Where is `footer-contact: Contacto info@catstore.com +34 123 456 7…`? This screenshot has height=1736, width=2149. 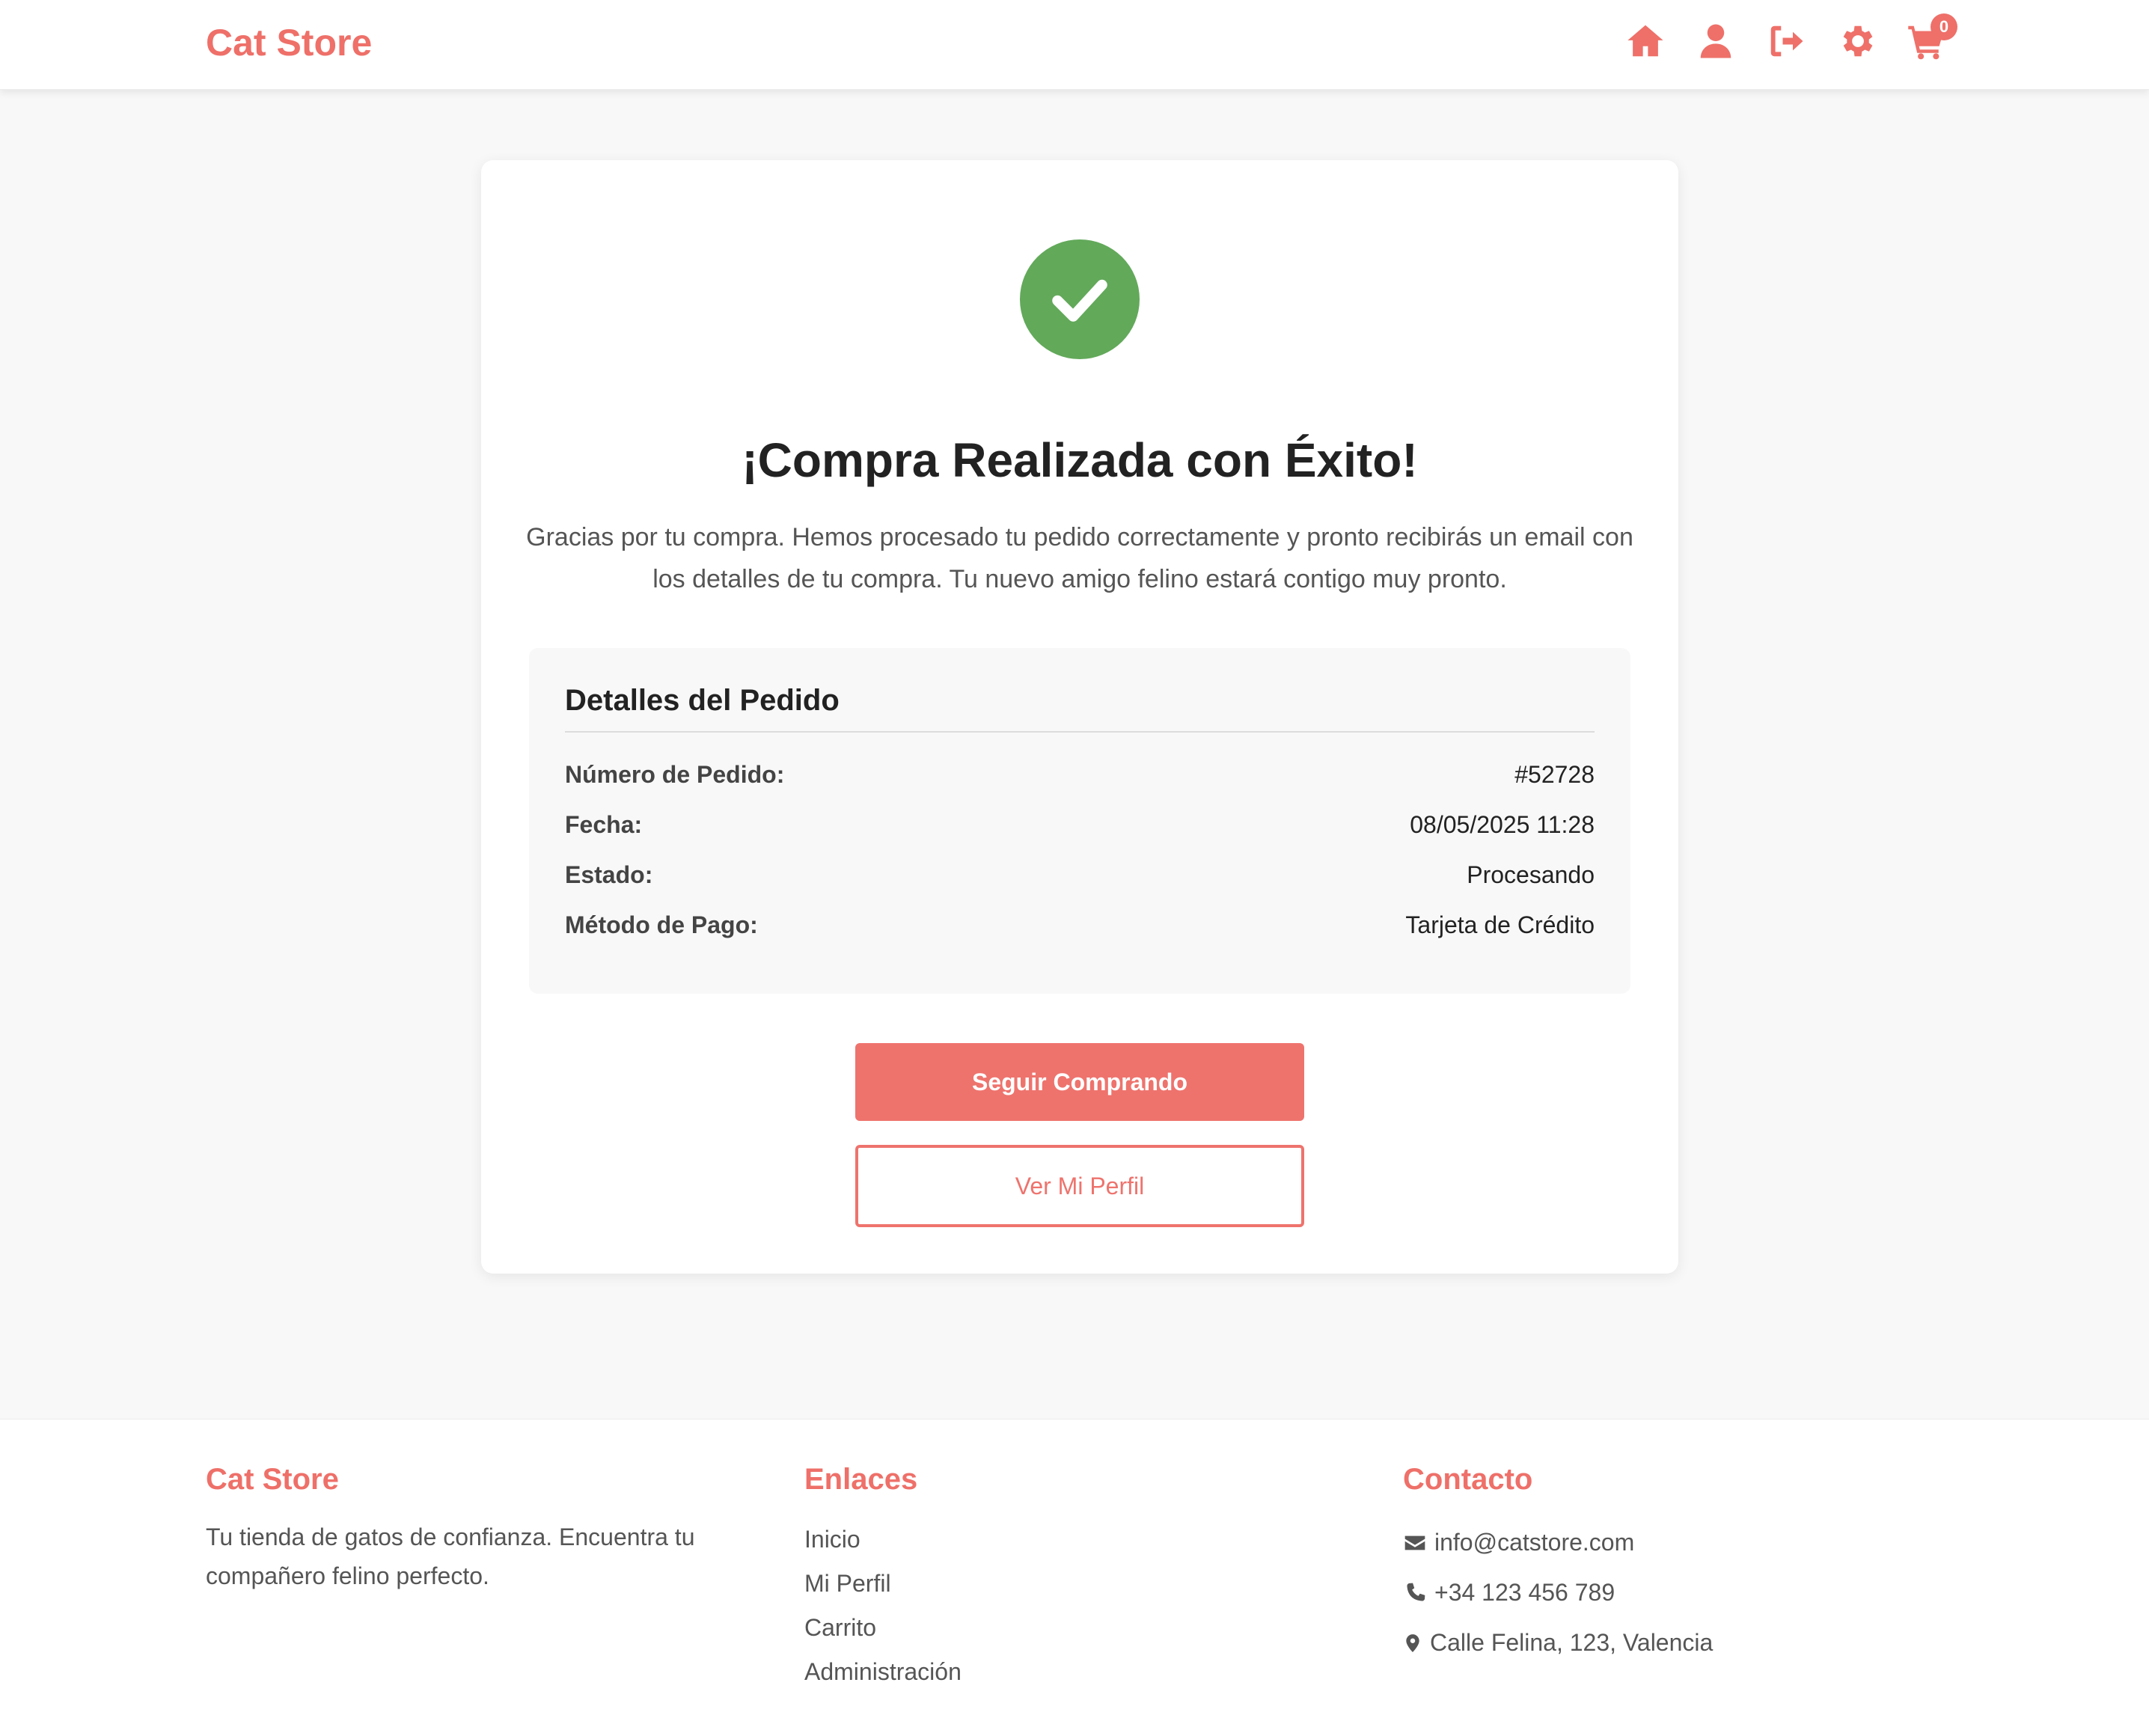
footer-contact: Contacto info@catstore.com +34 123 456 7… is located at coordinates (1558, 1566).